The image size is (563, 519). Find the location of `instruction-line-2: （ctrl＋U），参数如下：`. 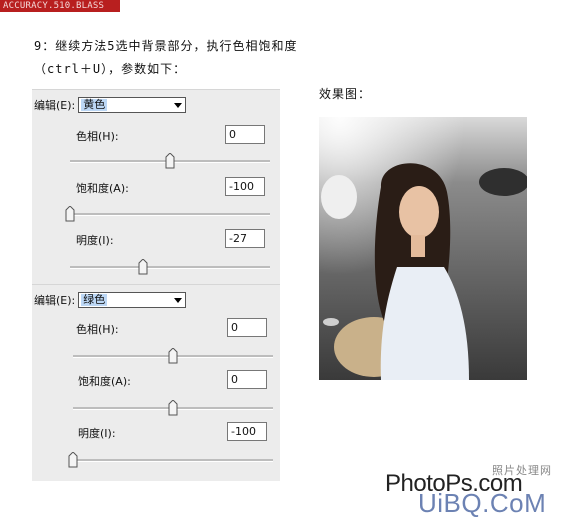

instruction-line-2: （ctrl＋U），参数如下： is located at coordinates (110, 69).